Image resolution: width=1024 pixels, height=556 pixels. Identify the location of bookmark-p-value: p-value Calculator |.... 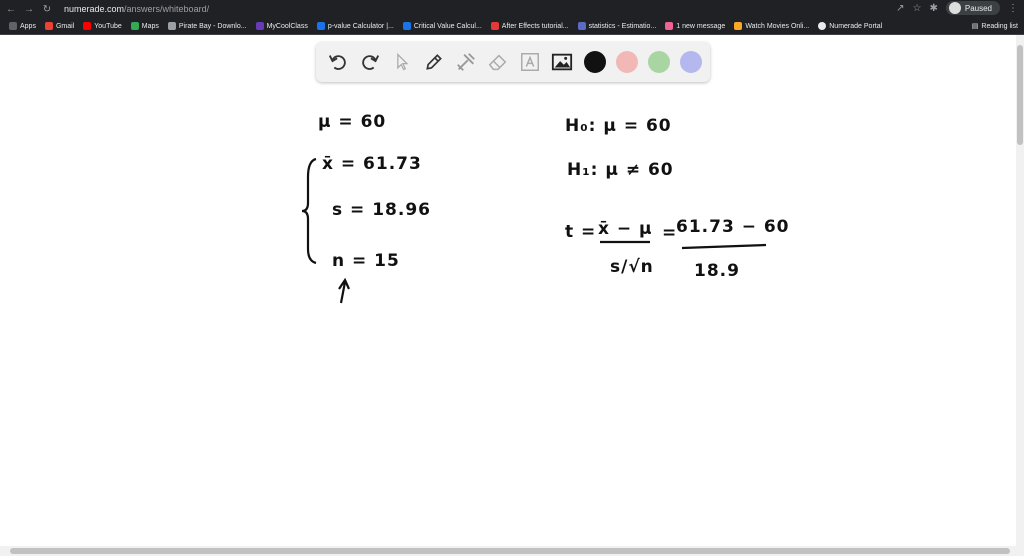
(355, 26).